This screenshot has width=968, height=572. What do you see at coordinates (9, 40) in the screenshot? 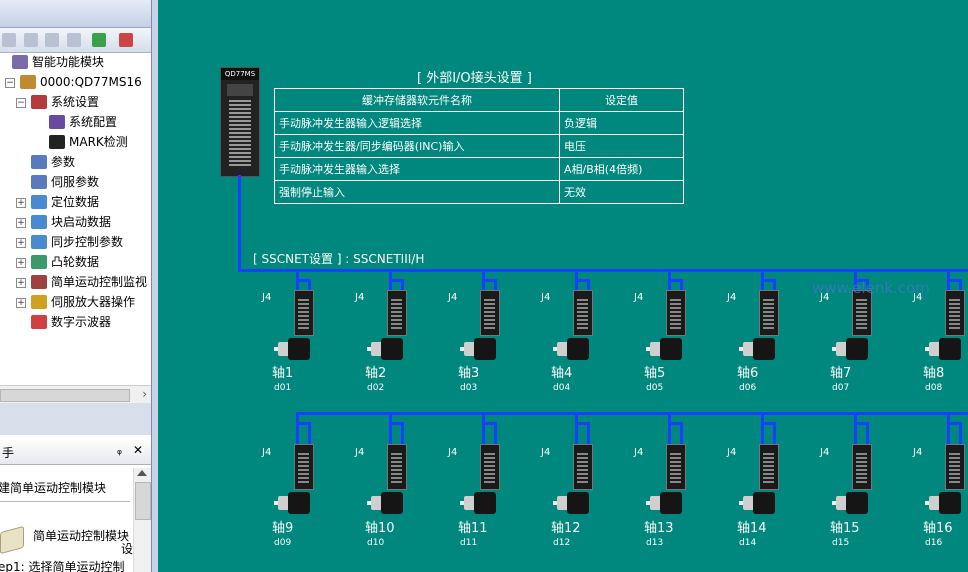
I see `copy-icon` at bounding box center [9, 40].